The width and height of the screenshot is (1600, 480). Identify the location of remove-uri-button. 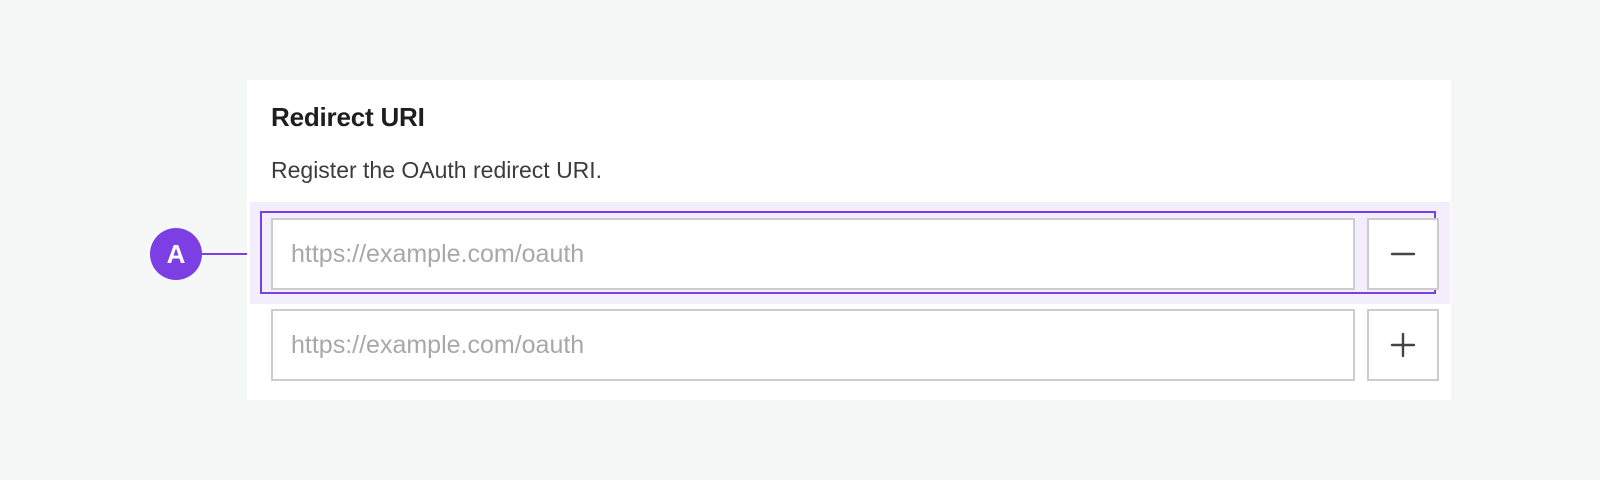
(1403, 254).